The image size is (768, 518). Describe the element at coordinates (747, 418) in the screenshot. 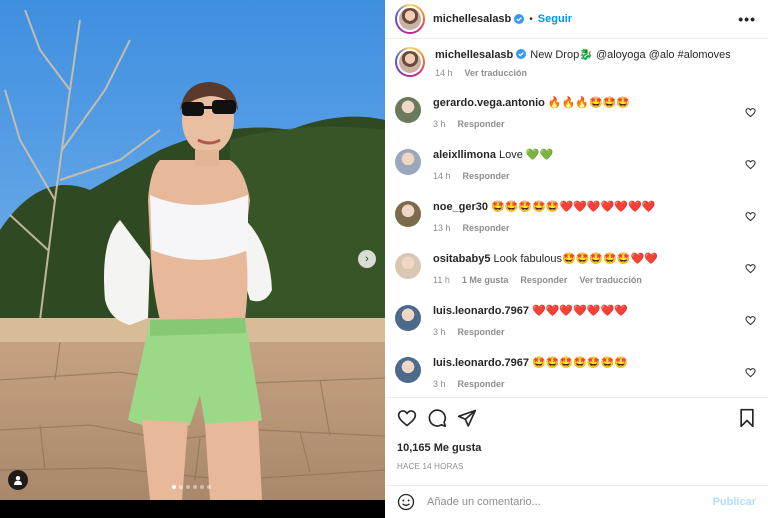

I see `bookmark-icon` at that location.